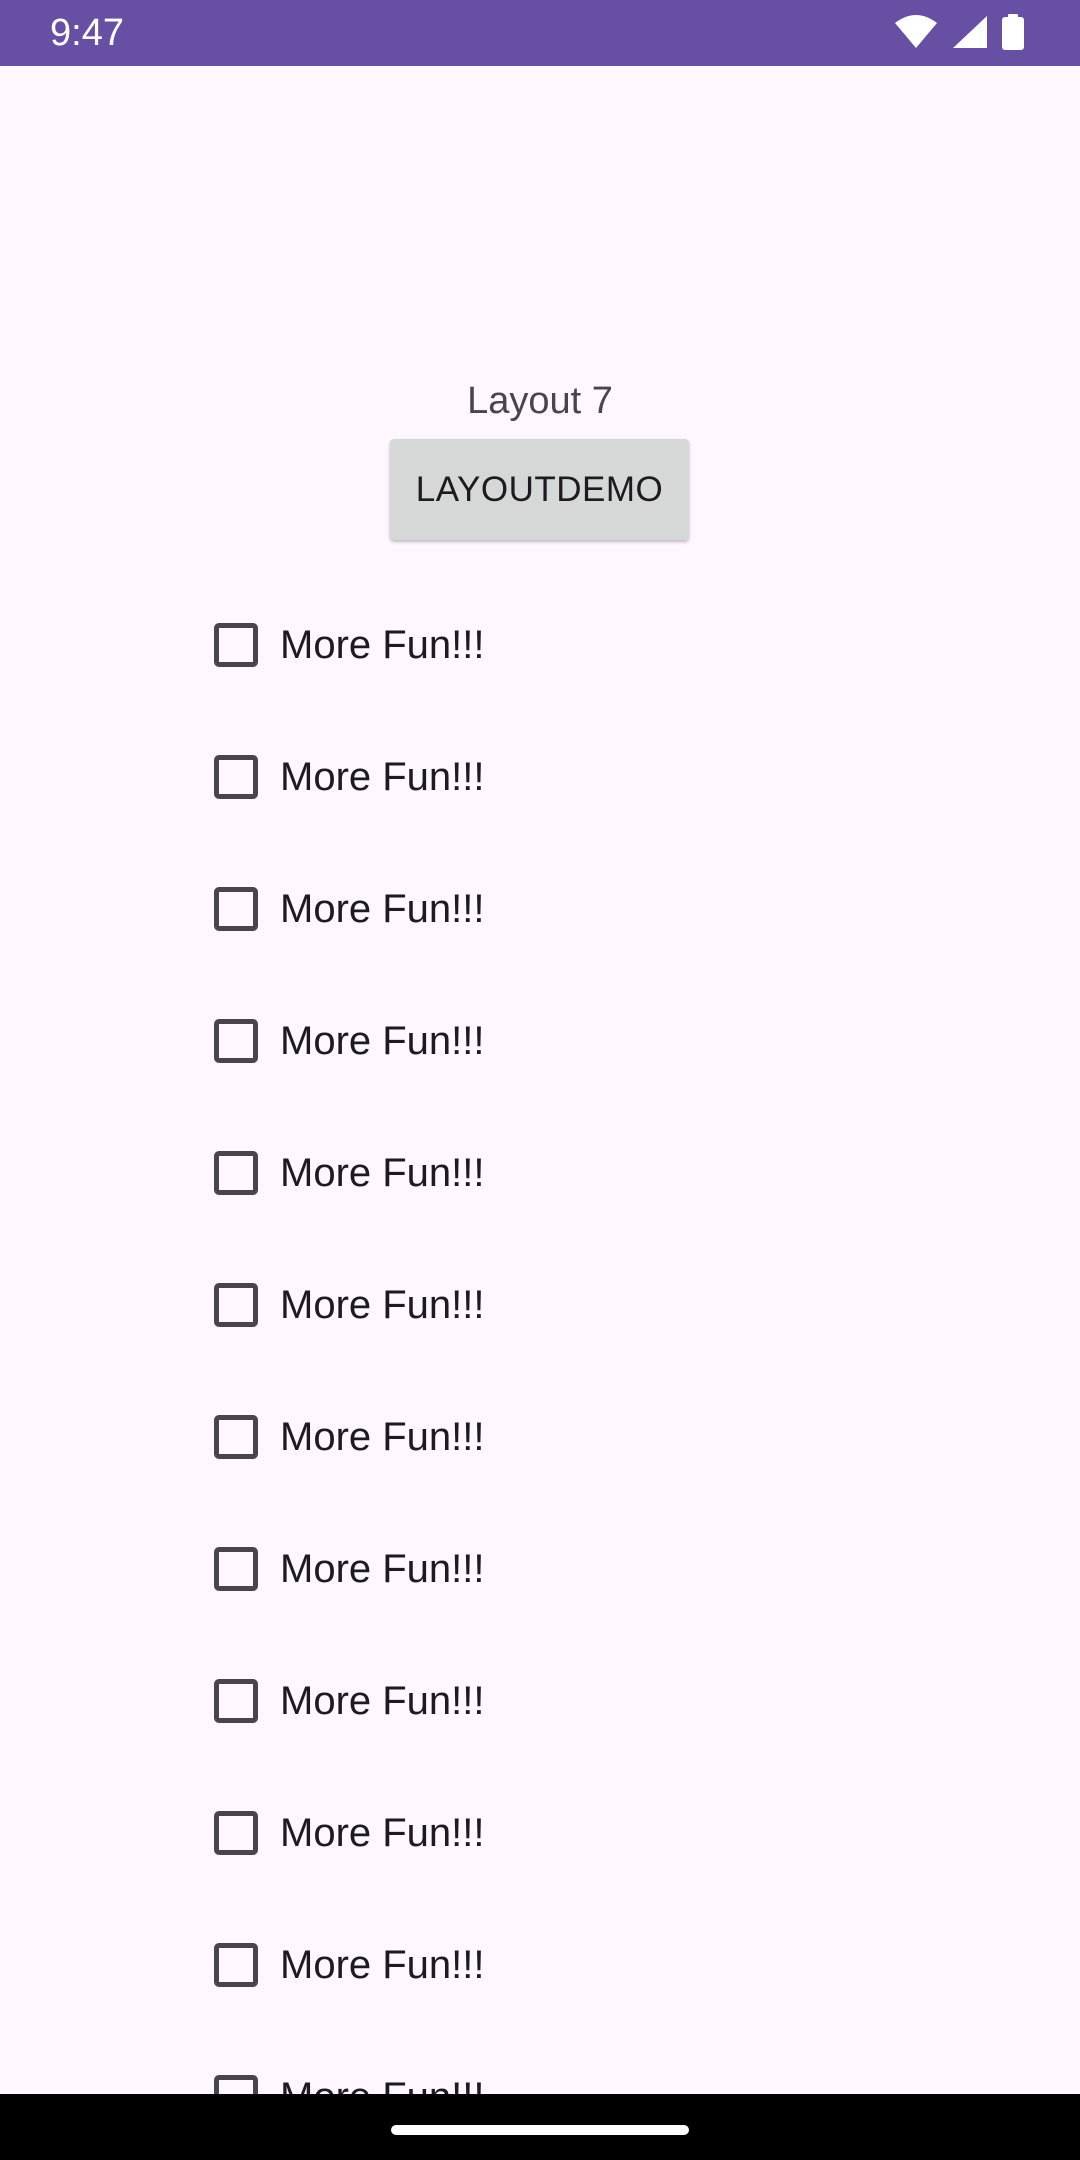 The image size is (1080, 2160). Describe the element at coordinates (539, 489) in the screenshot. I see `layoutdemo-button: LAYOUTDEMO` at that location.